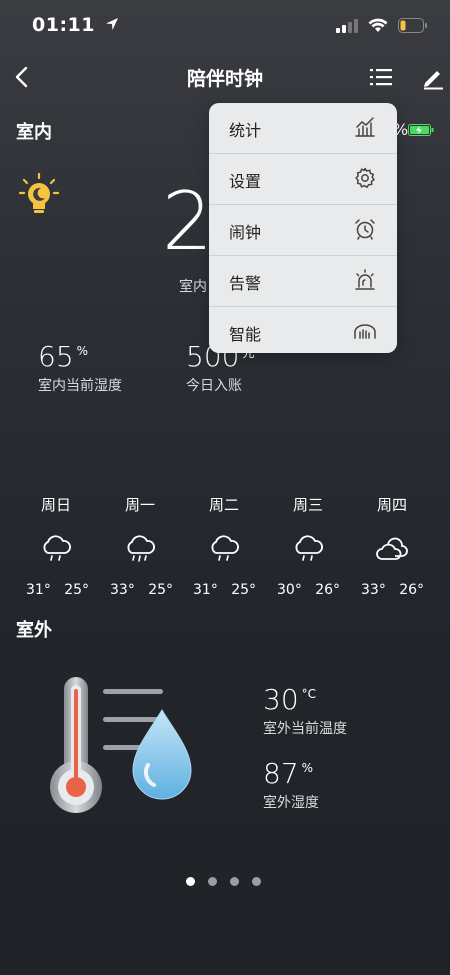 The width and height of the screenshot is (450, 975). I want to click on cloudy-icon, so click(392, 548).